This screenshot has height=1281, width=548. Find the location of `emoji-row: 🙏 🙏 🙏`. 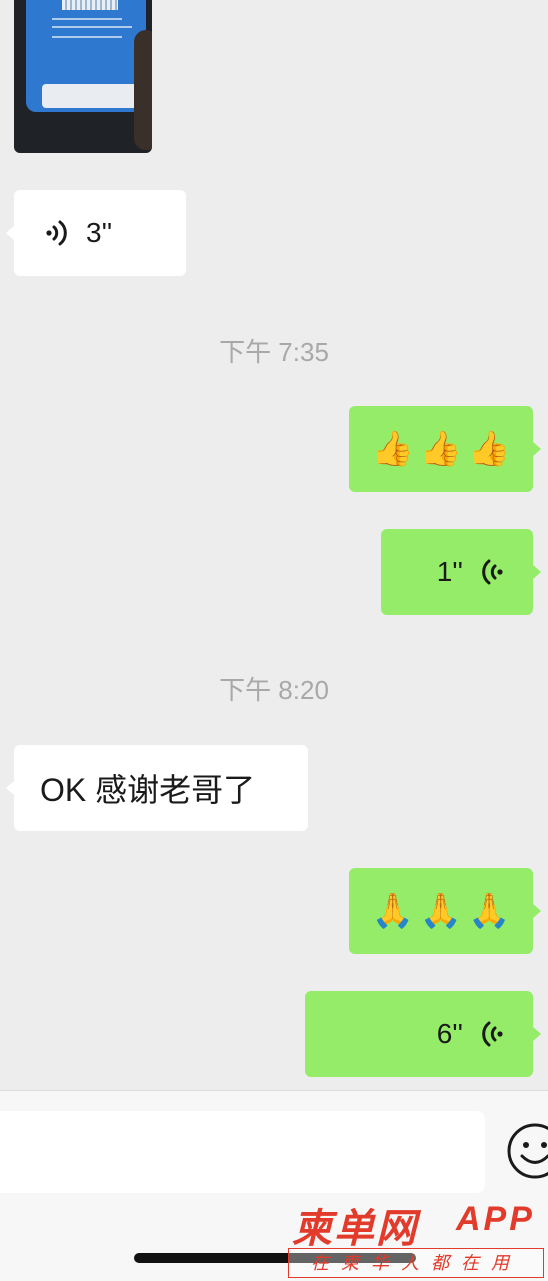

emoji-row: 🙏 🙏 🙏 is located at coordinates (440, 911).